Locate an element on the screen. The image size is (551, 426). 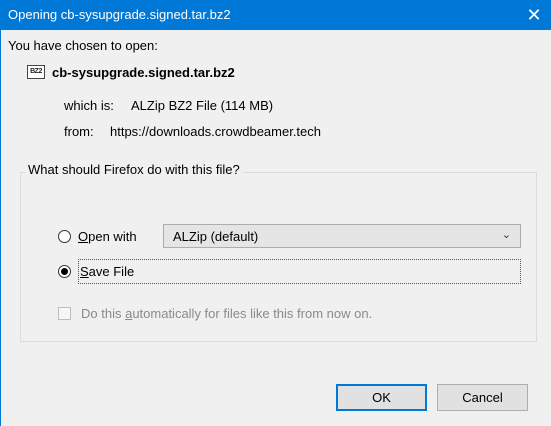
window-title: Opening cb-sysupgrade.signed.tar.bz2 is located at coordinates (119, 14).